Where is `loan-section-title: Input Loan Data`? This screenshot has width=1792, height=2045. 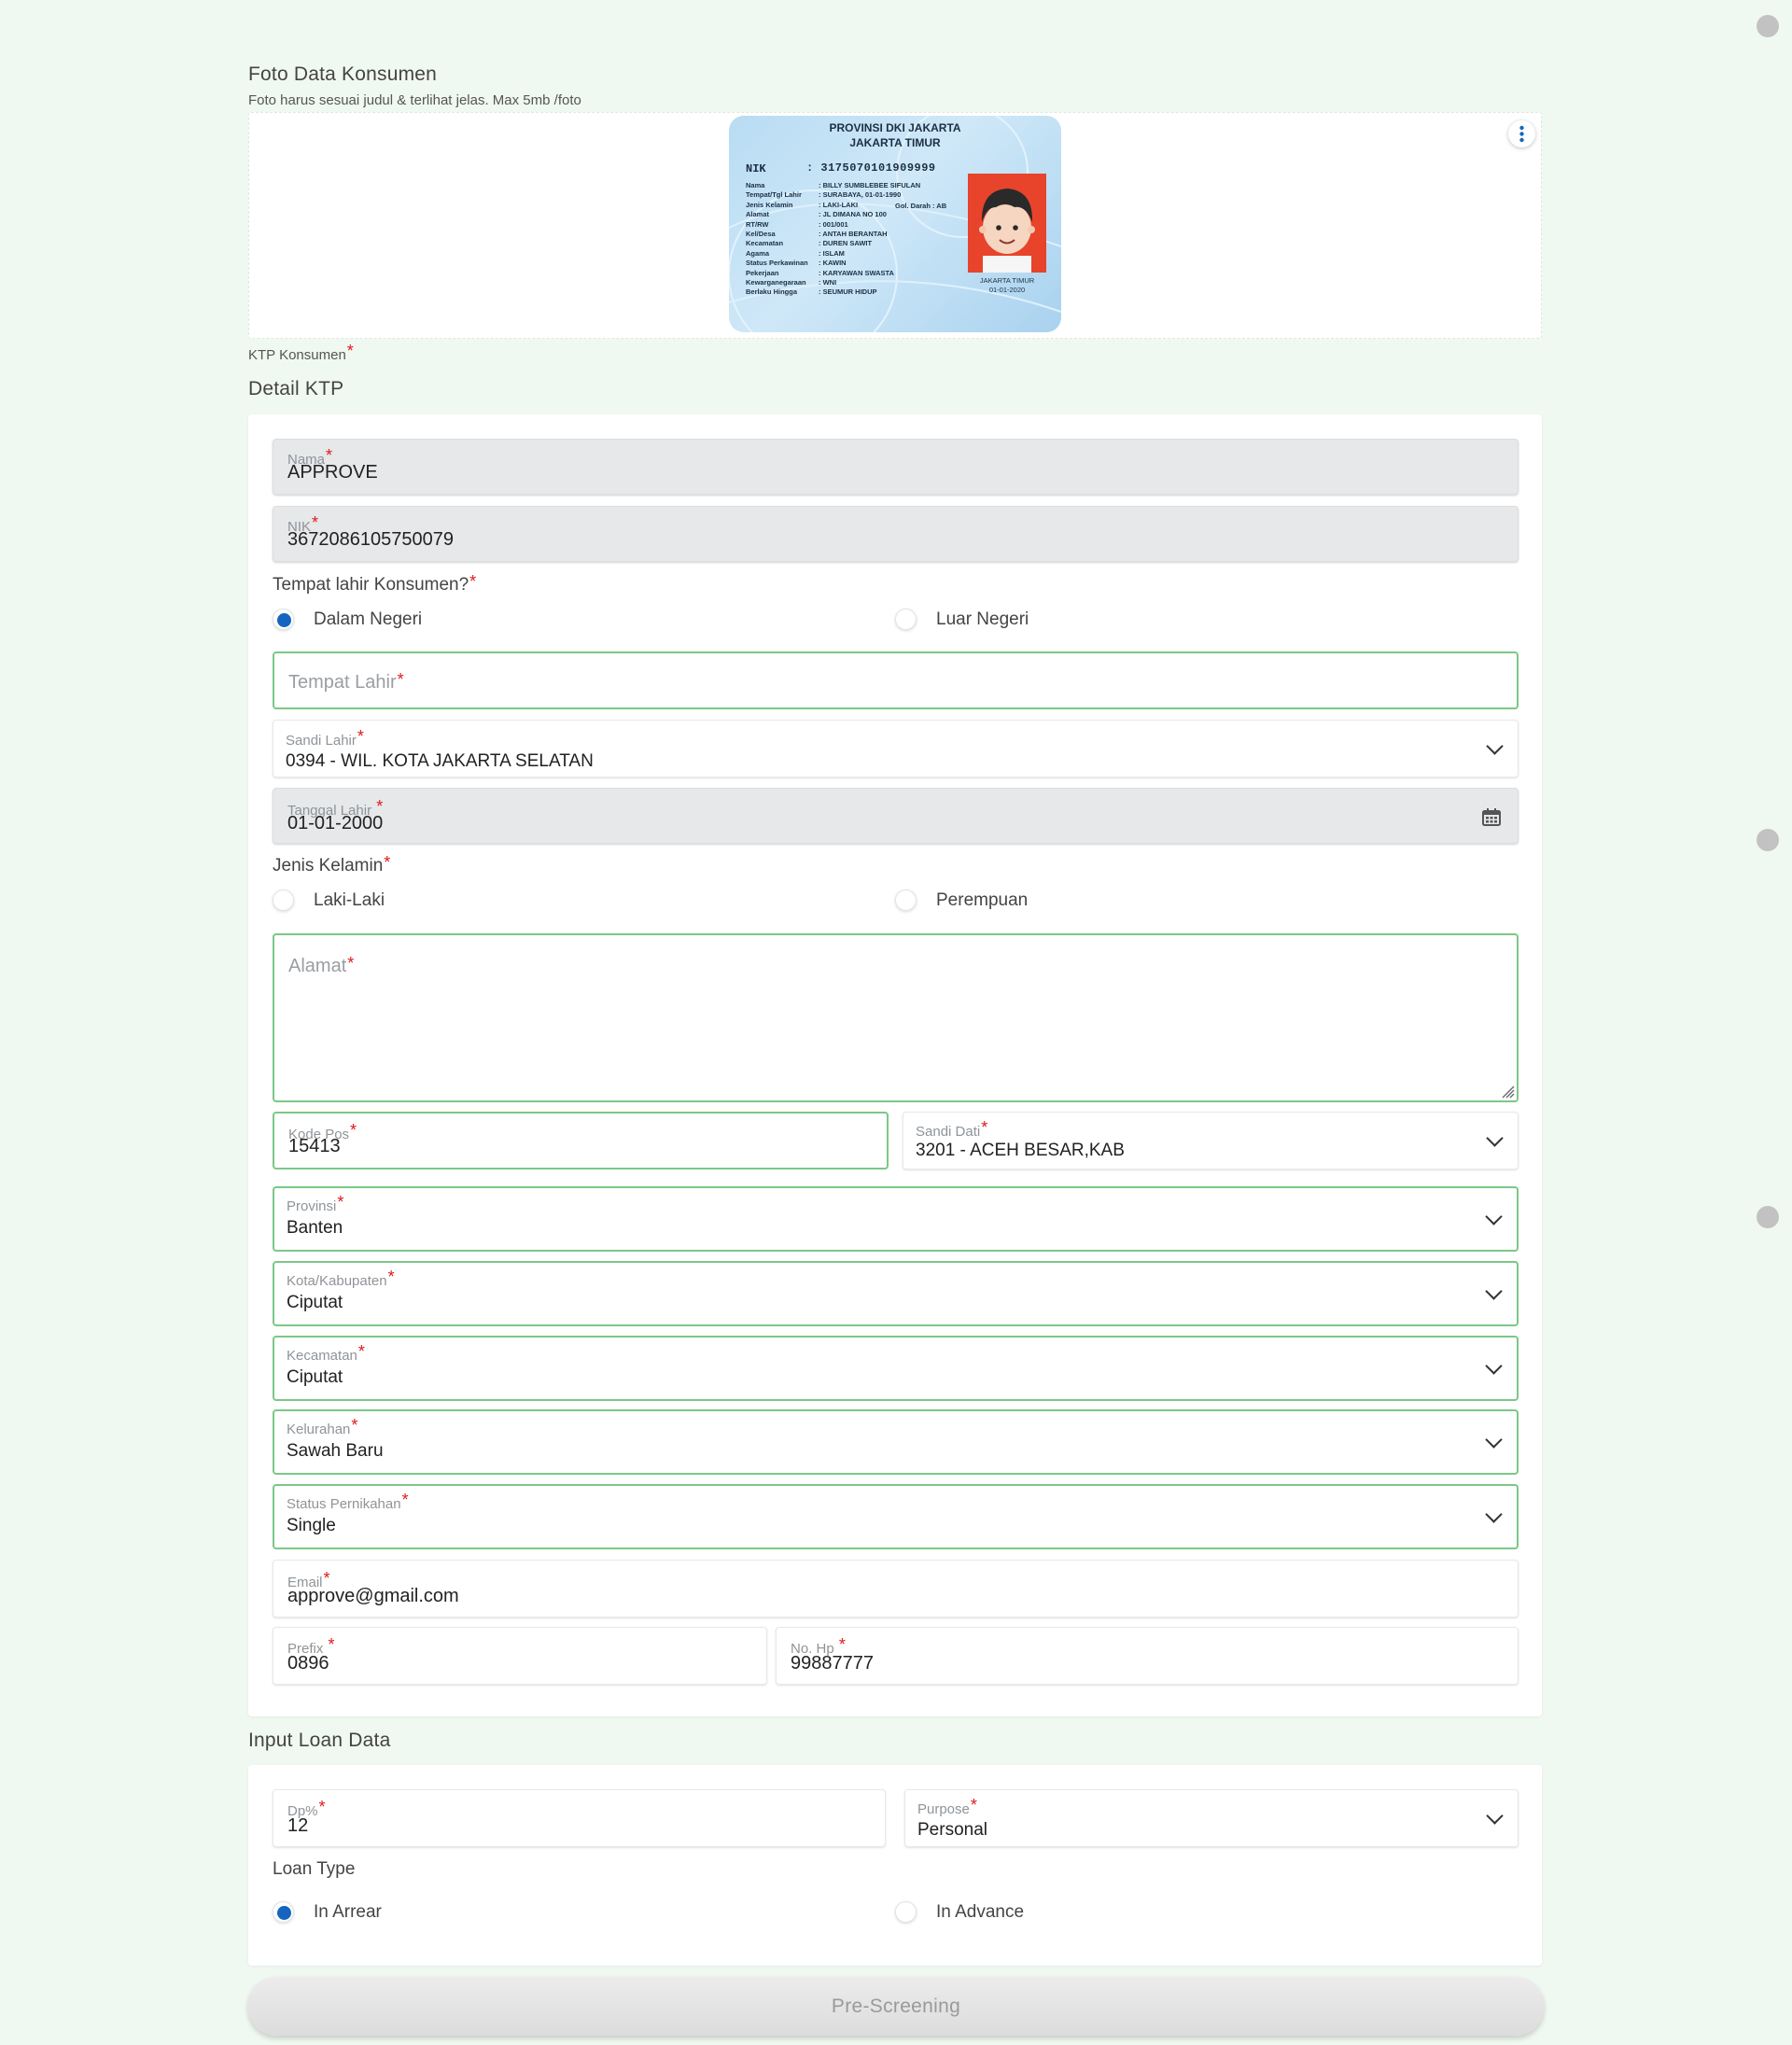
loan-section-title: Input Loan Data is located at coordinates (319, 1740).